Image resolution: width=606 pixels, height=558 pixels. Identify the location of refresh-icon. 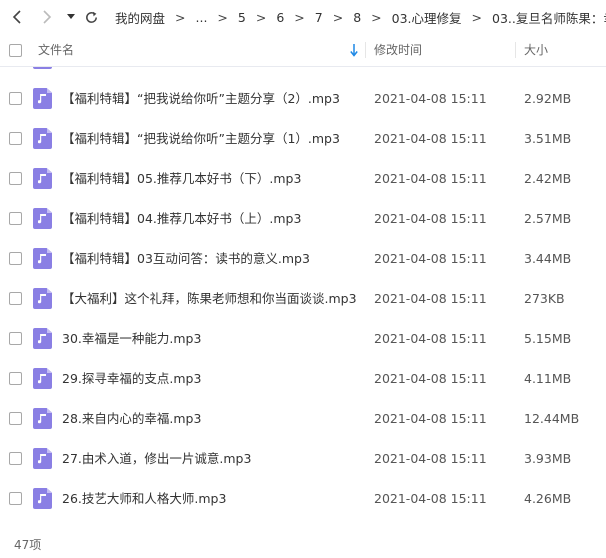
(91, 17).